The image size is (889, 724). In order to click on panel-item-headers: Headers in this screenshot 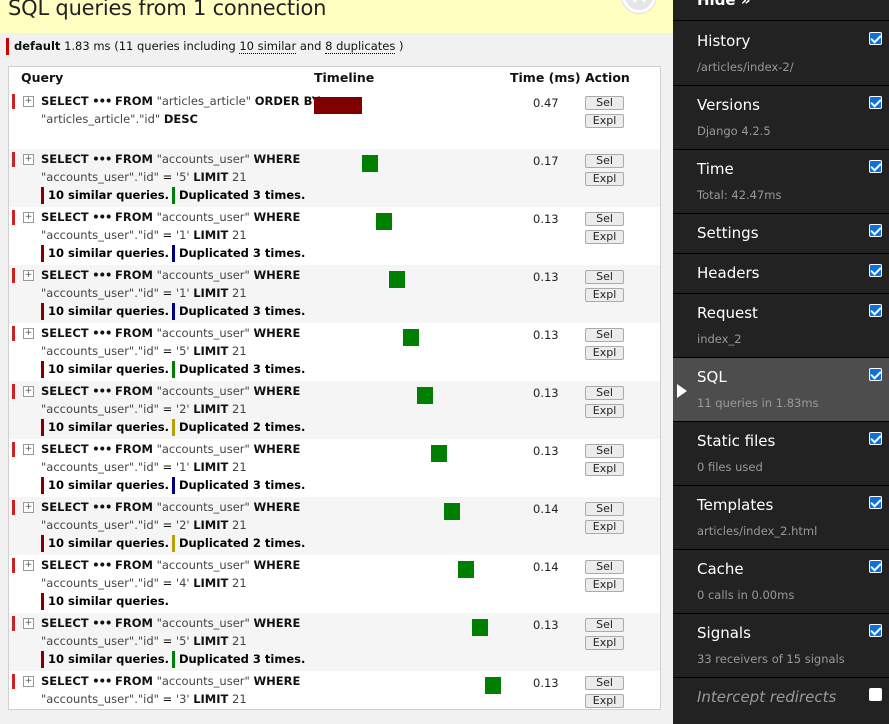, I will do `click(781, 274)`.